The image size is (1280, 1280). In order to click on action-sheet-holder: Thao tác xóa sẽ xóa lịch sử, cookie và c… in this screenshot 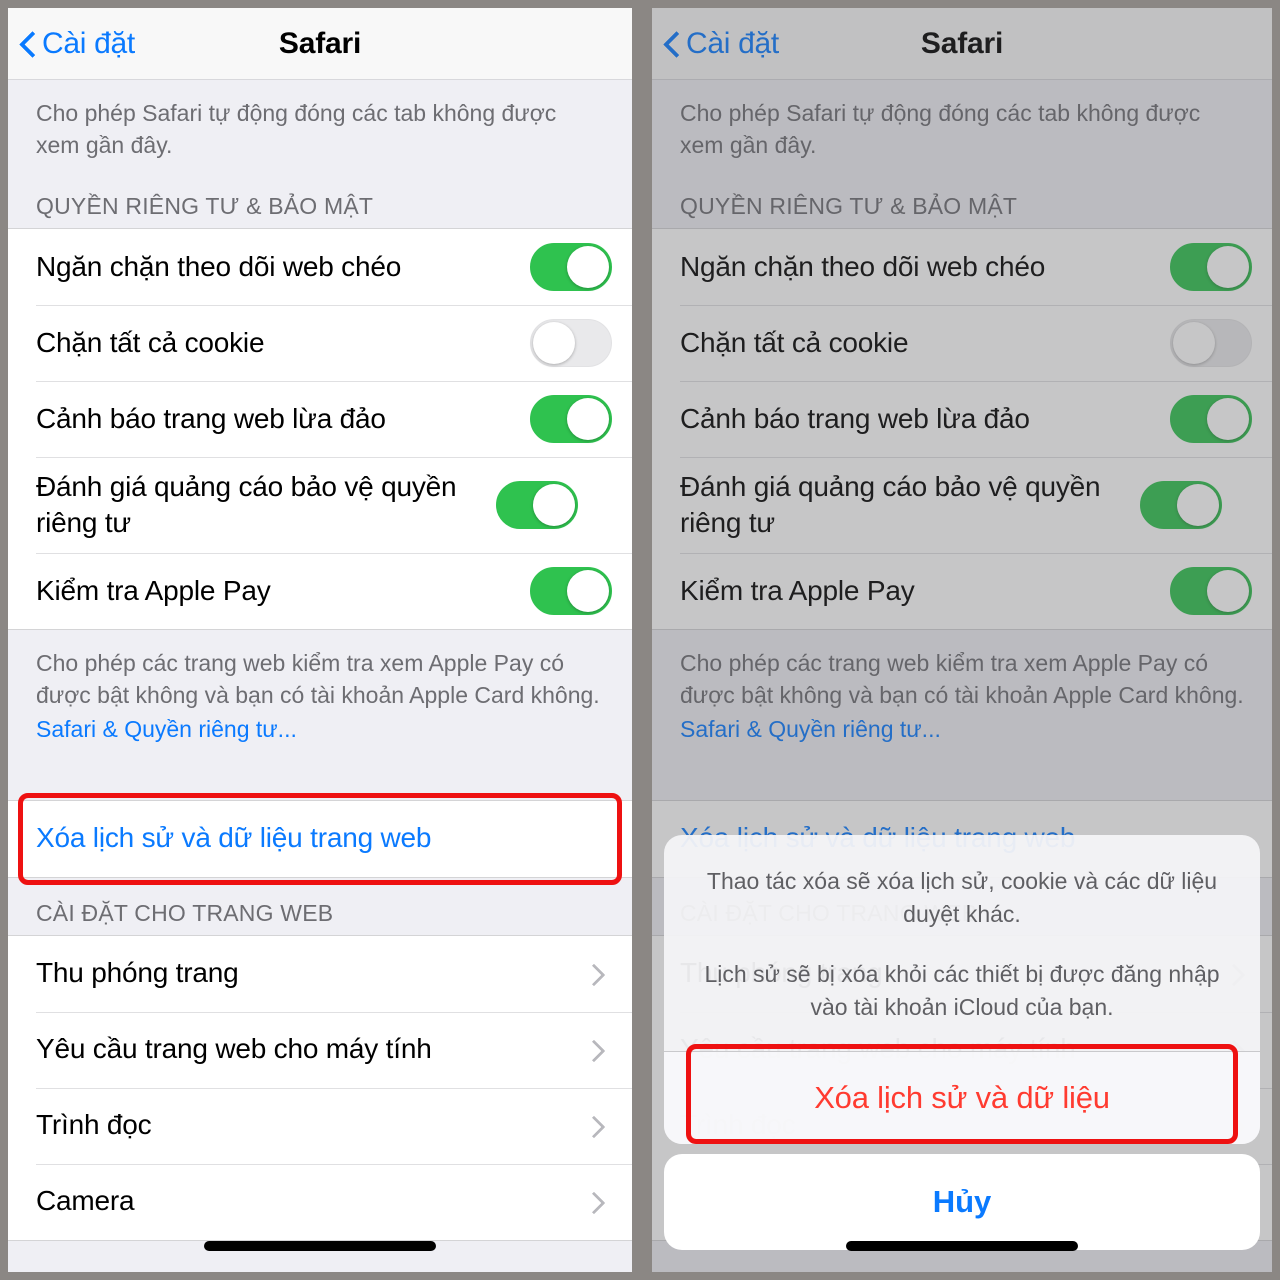, I will do `click(962, 989)`.